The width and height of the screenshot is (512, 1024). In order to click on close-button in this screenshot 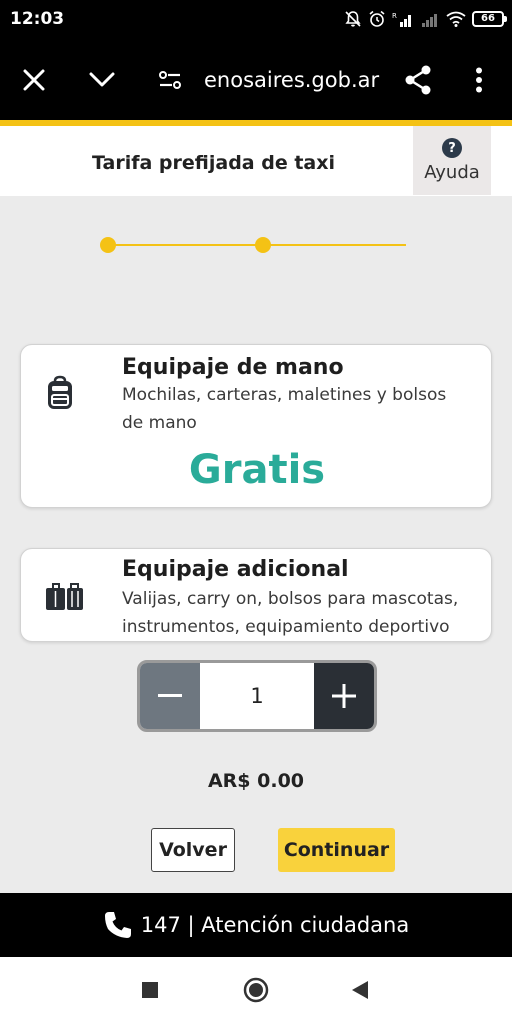, I will do `click(34, 80)`.